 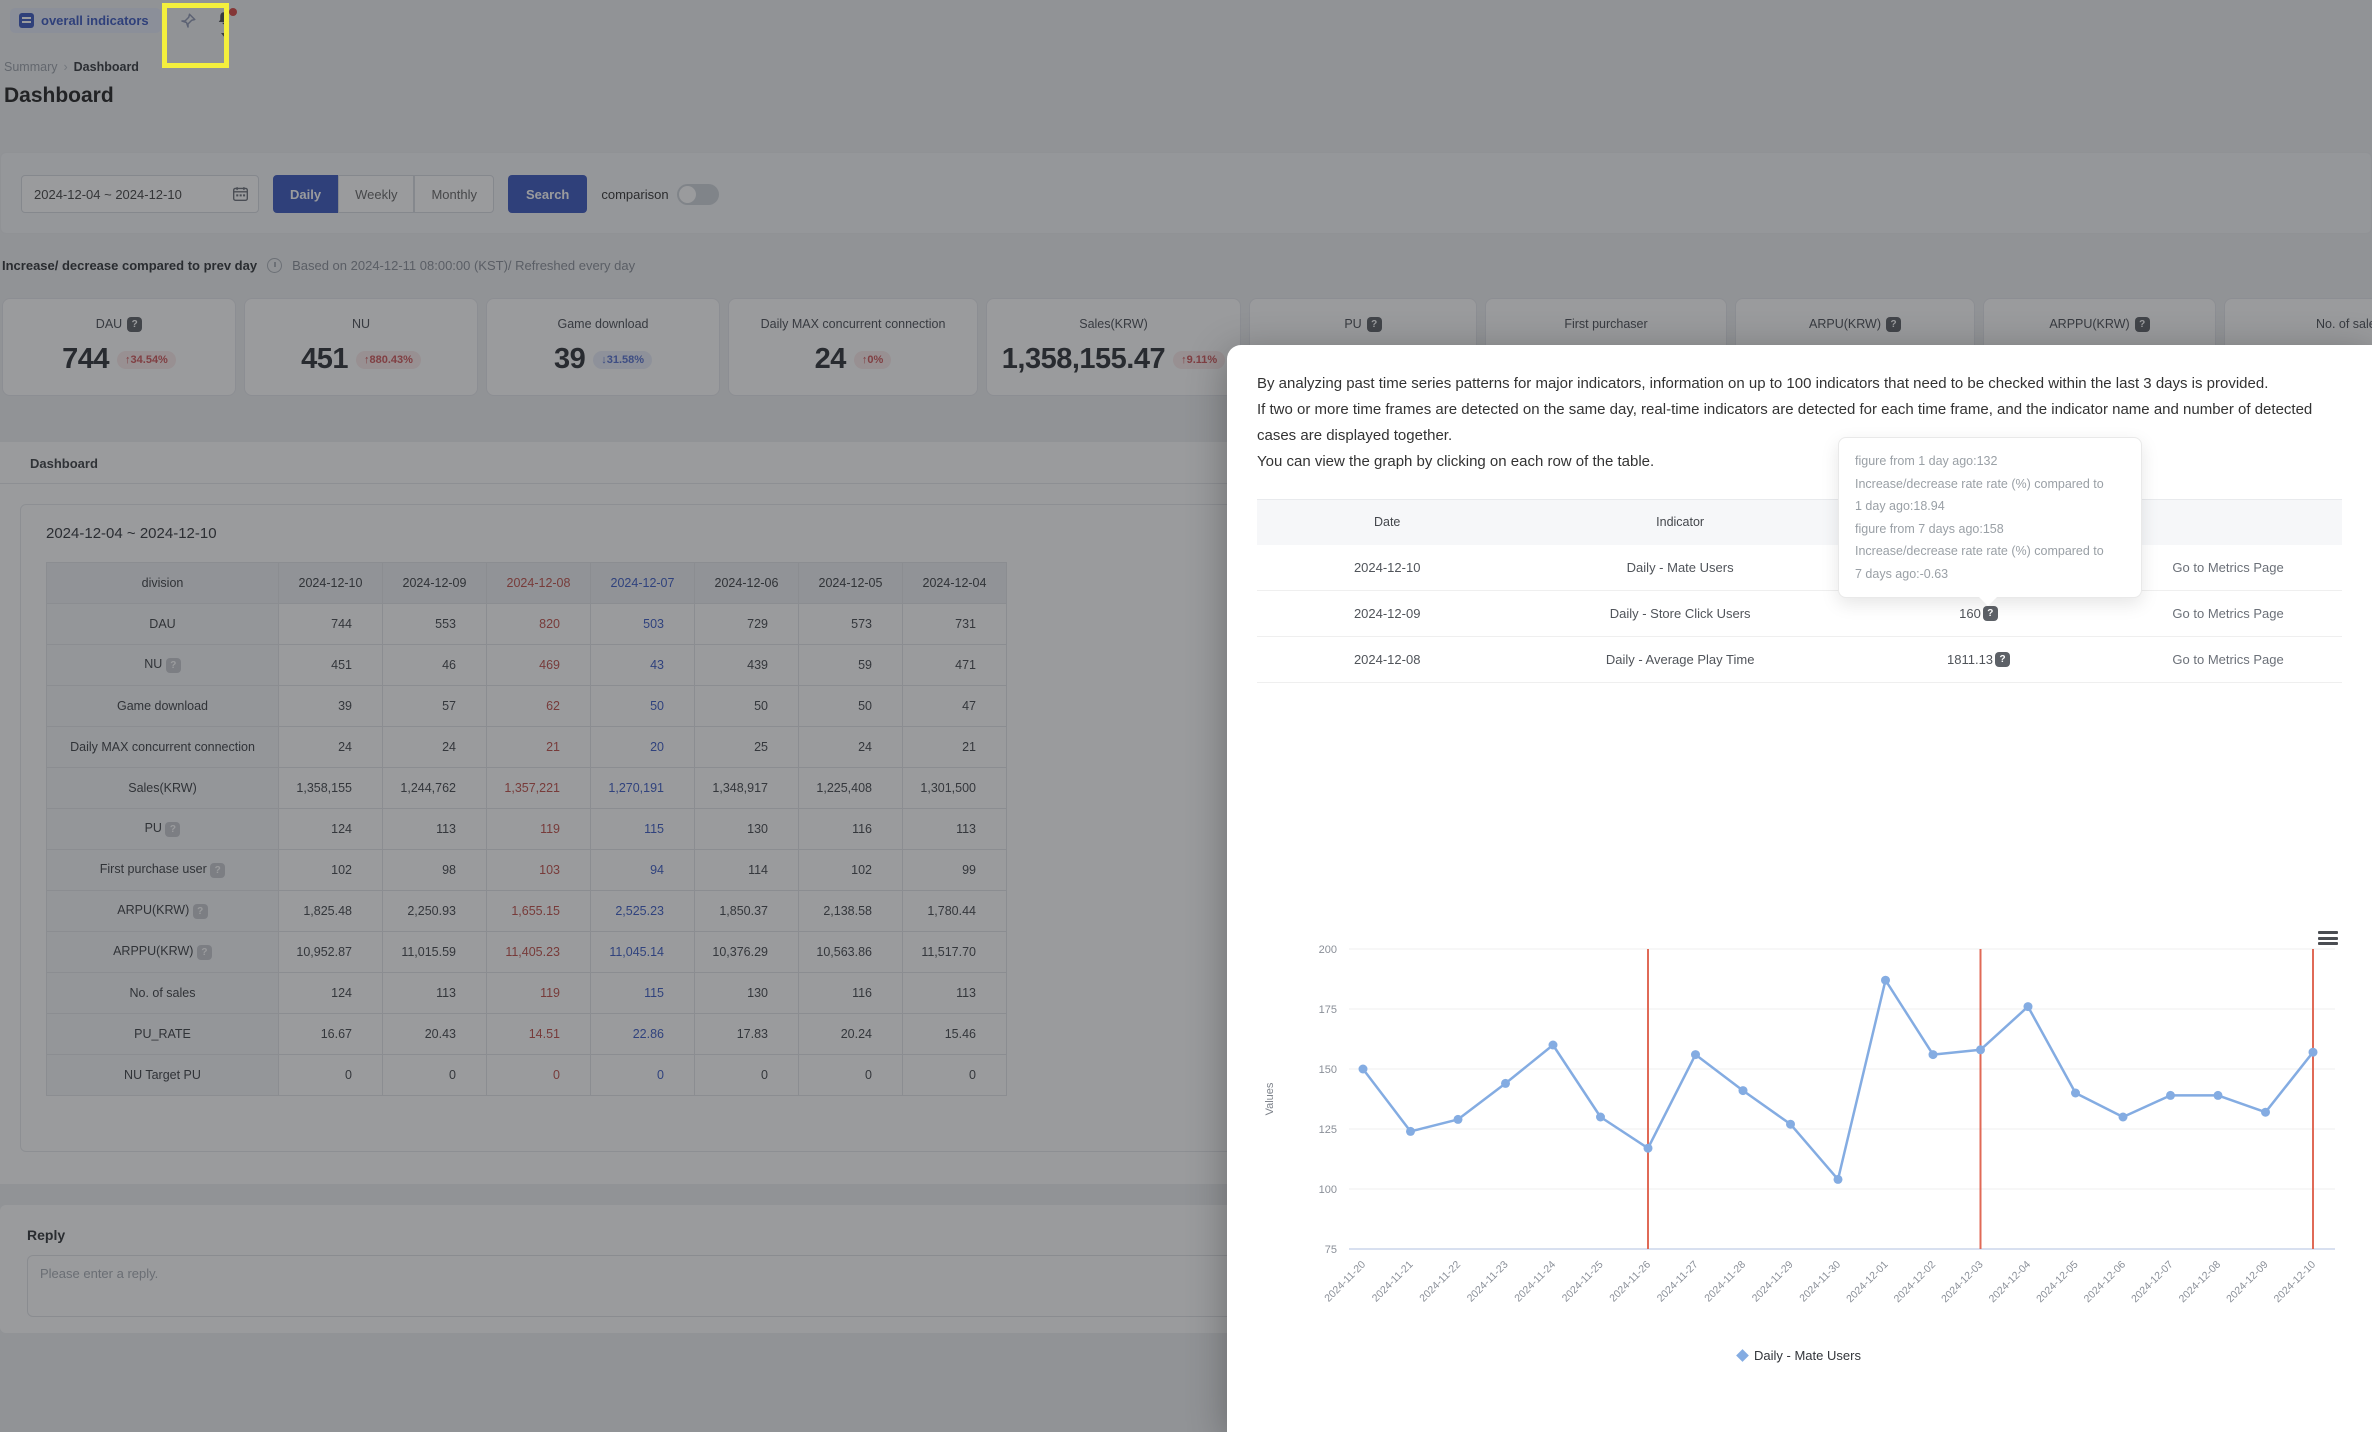 I want to click on legend-label: Daily - Mate Users, so click(x=1807, y=1355).